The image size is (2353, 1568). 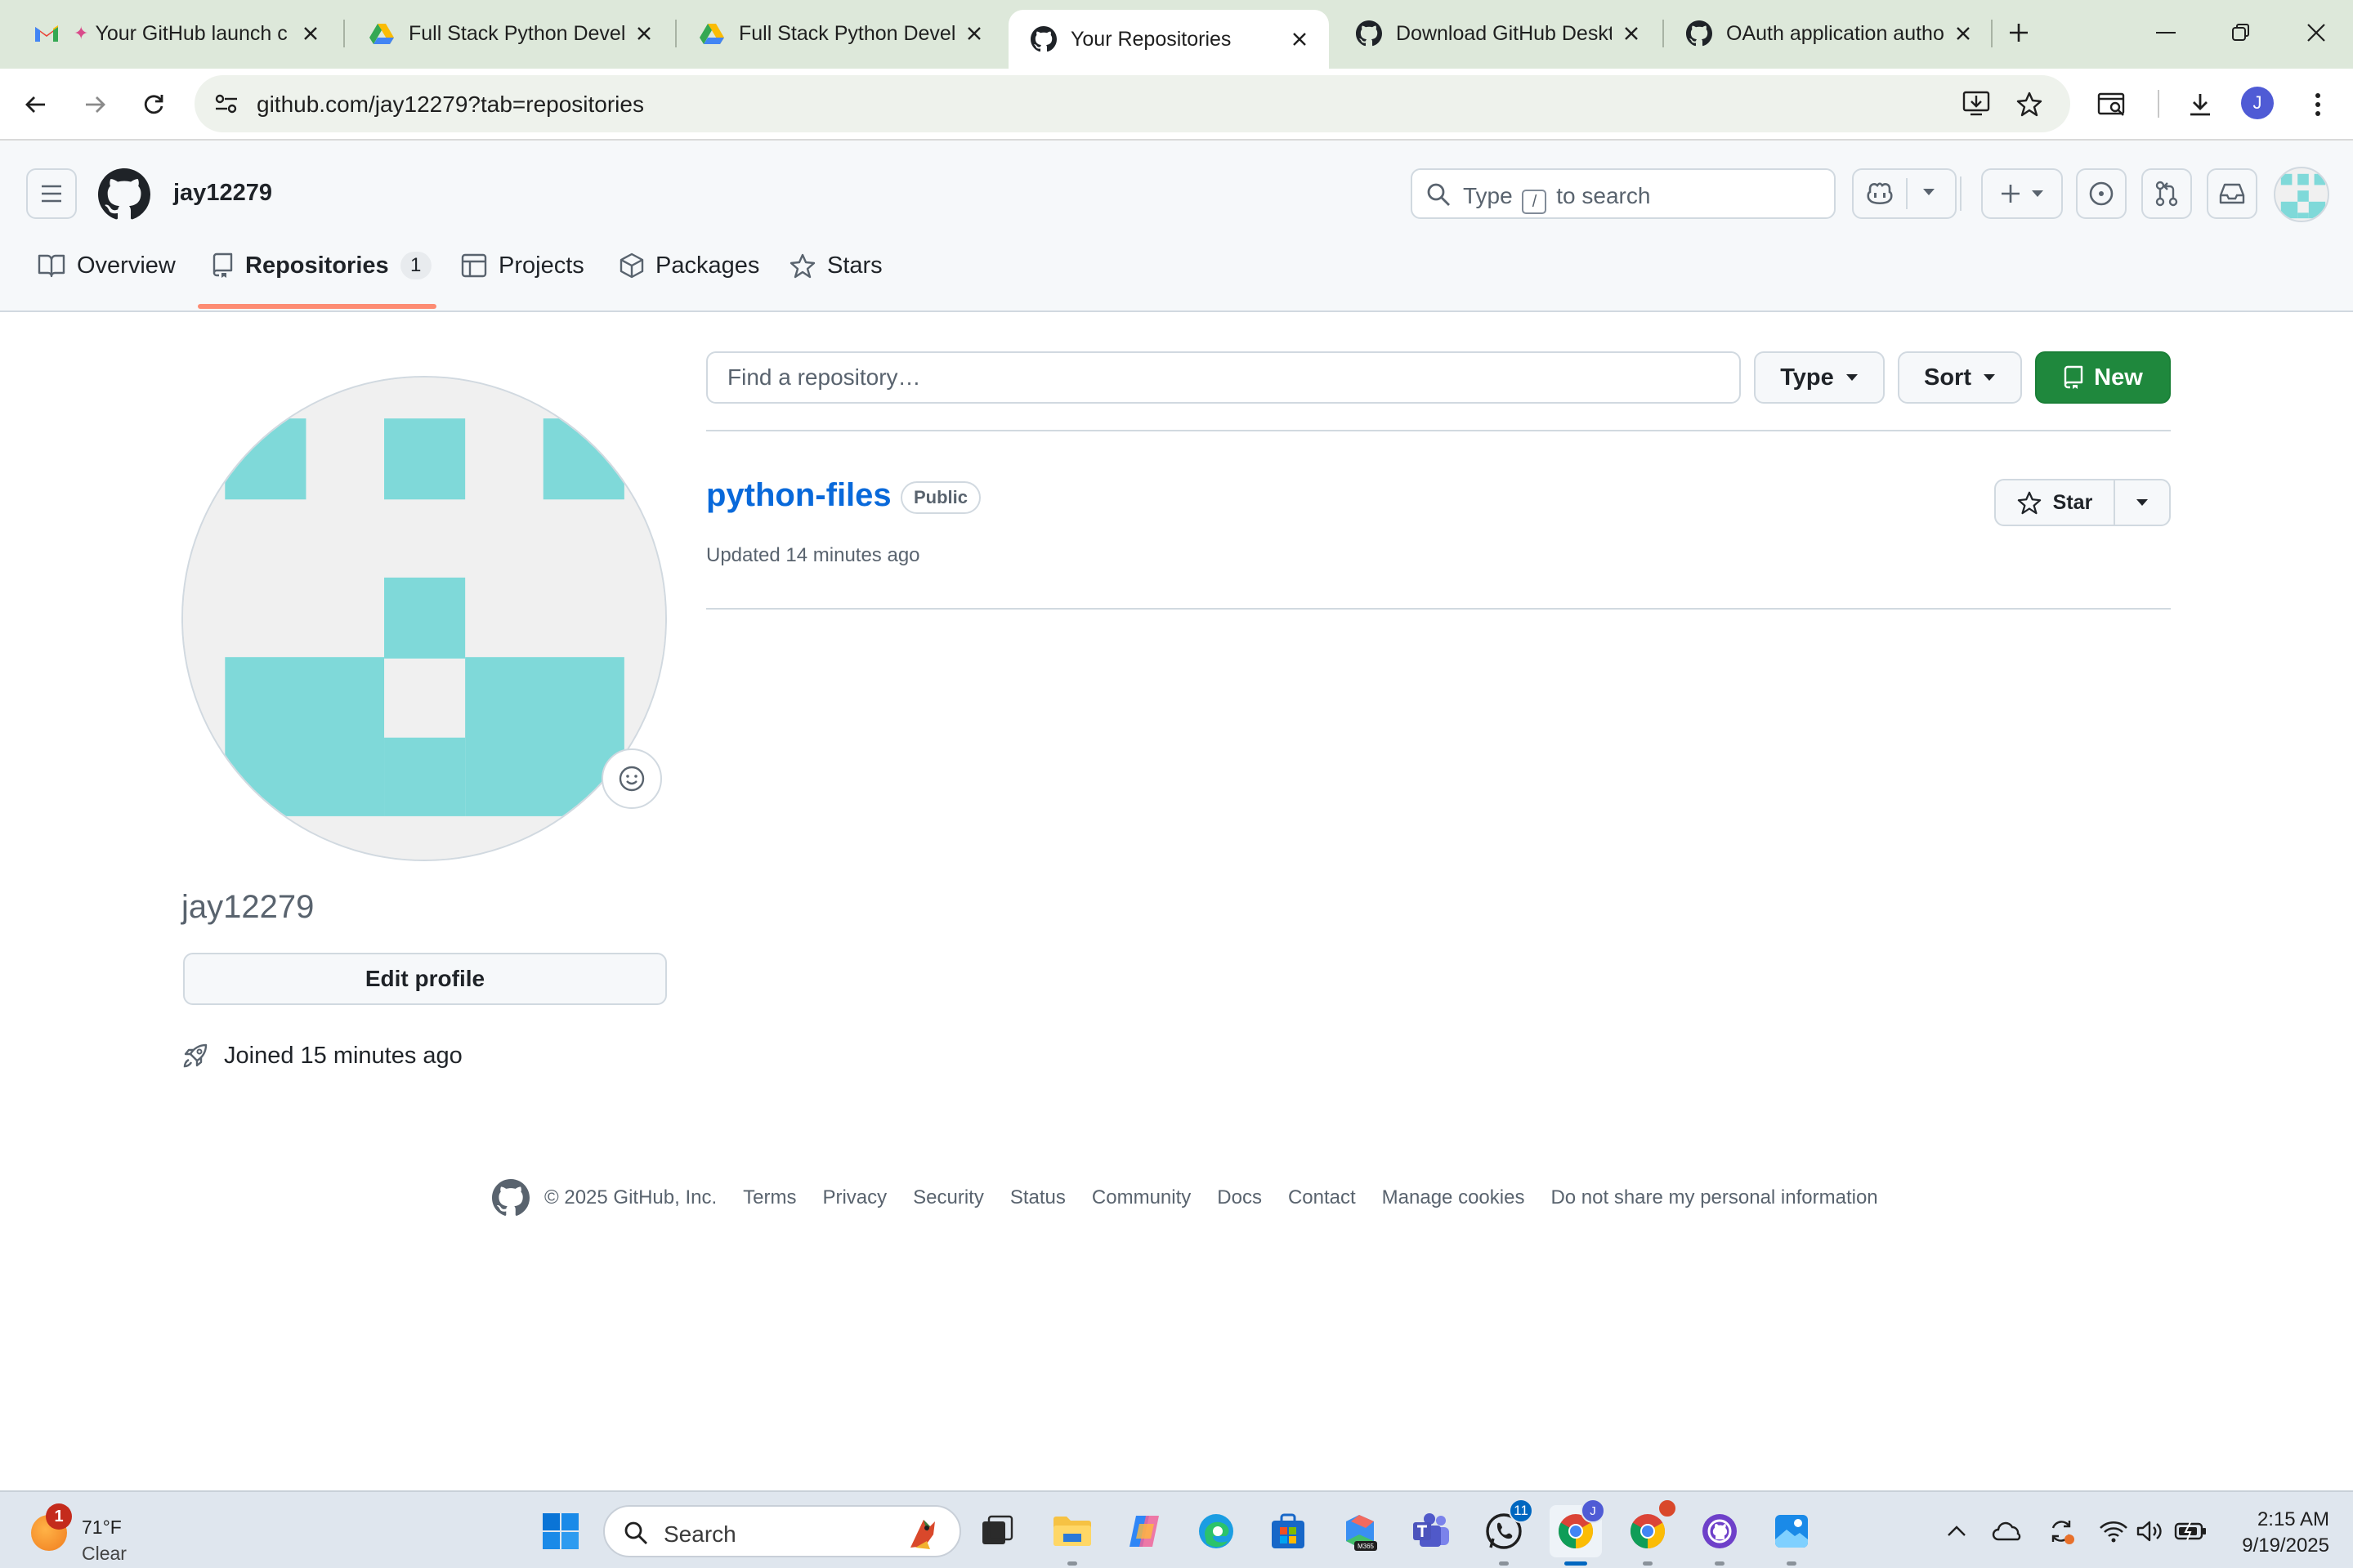 I want to click on github-search-input: Type / to search, so click(x=1623, y=193).